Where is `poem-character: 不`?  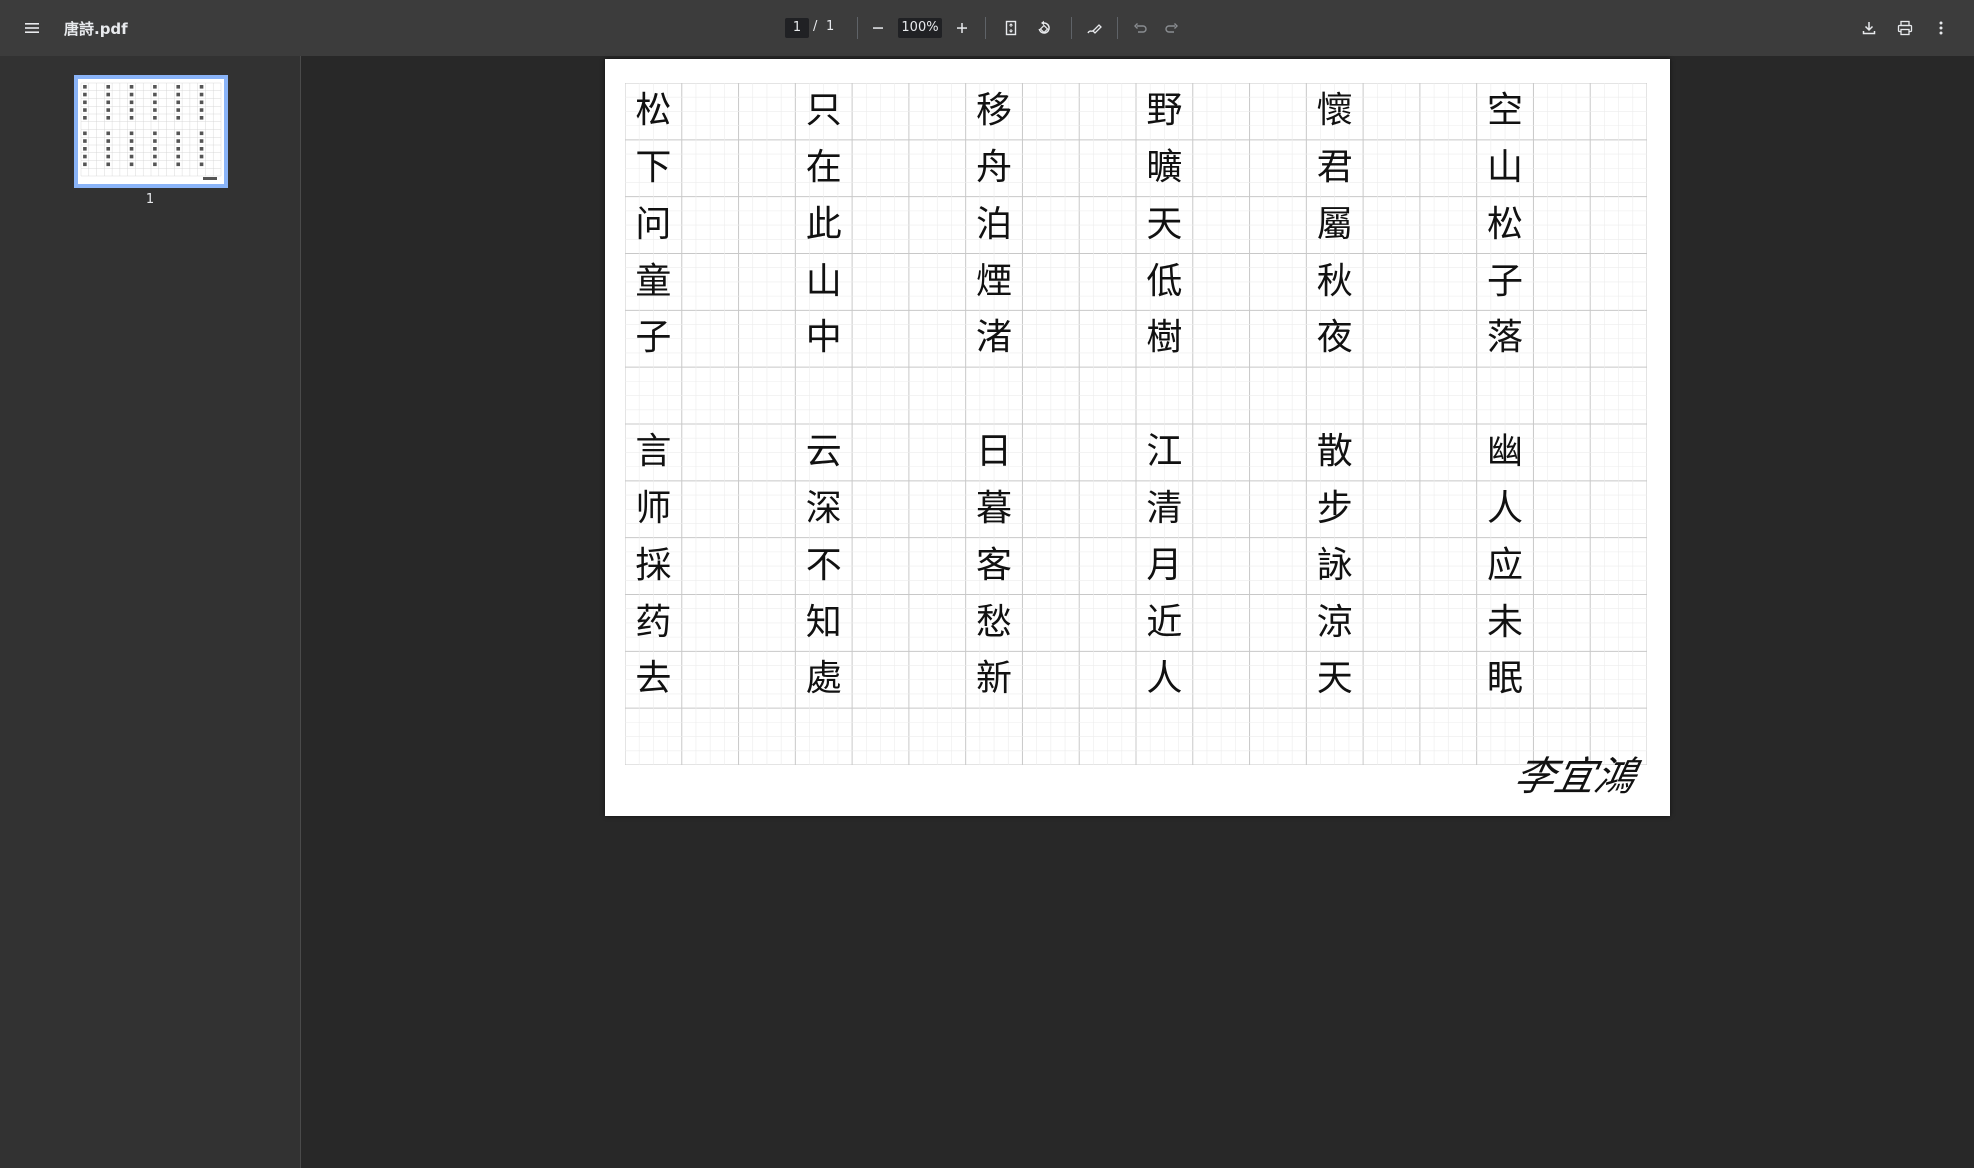 poem-character: 不 is located at coordinates (823, 565).